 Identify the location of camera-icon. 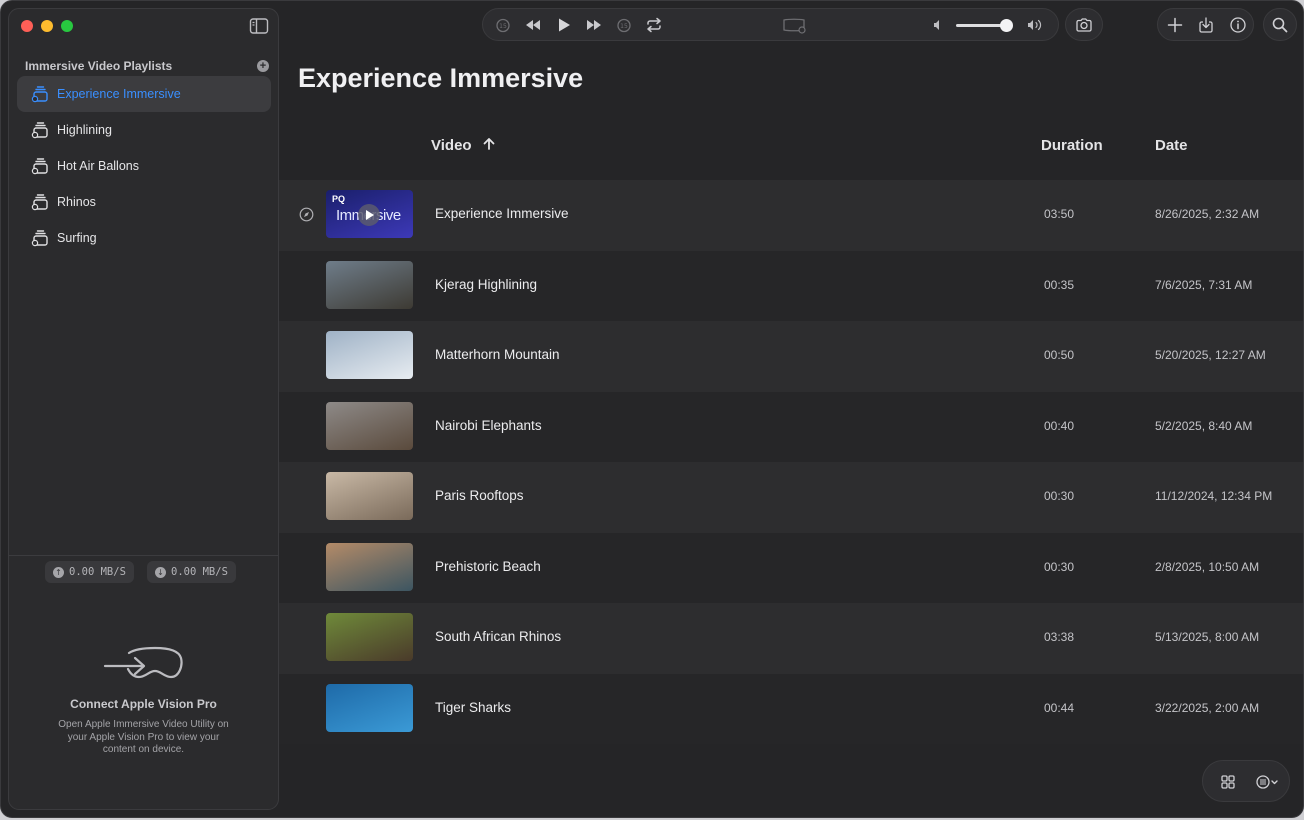
(1084, 25).